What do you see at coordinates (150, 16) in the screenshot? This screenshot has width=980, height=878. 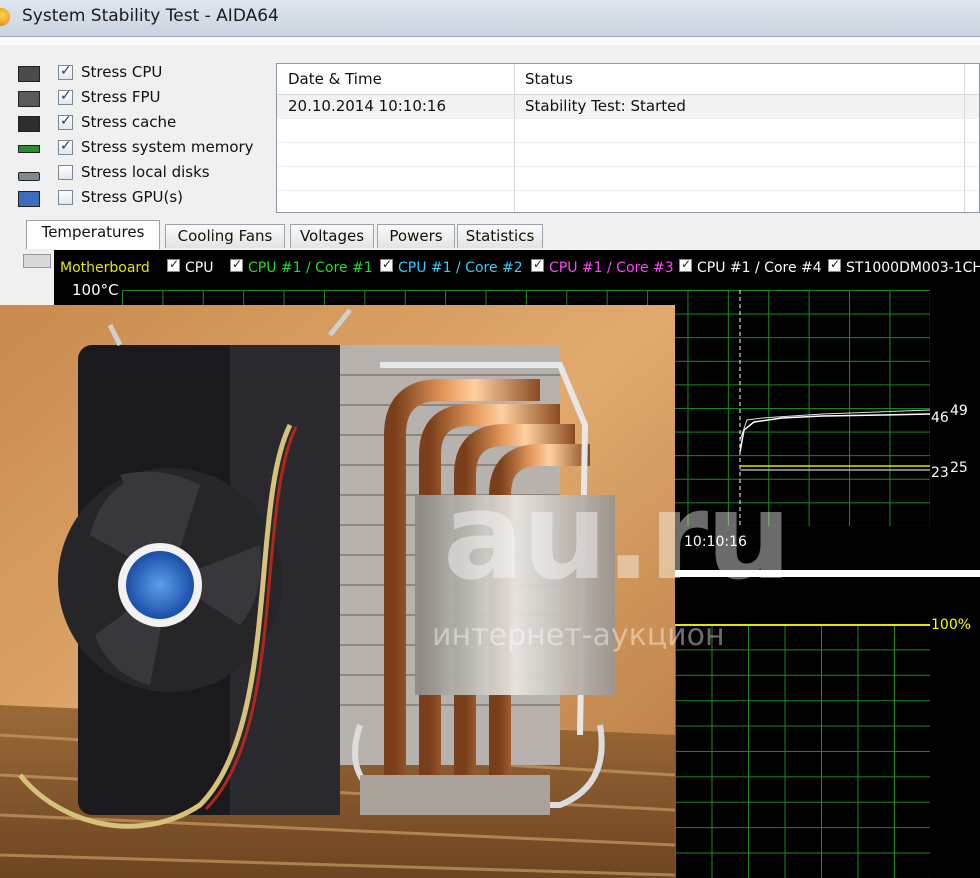 I see `window-title: System Stability Test - AIDA64` at bounding box center [150, 16].